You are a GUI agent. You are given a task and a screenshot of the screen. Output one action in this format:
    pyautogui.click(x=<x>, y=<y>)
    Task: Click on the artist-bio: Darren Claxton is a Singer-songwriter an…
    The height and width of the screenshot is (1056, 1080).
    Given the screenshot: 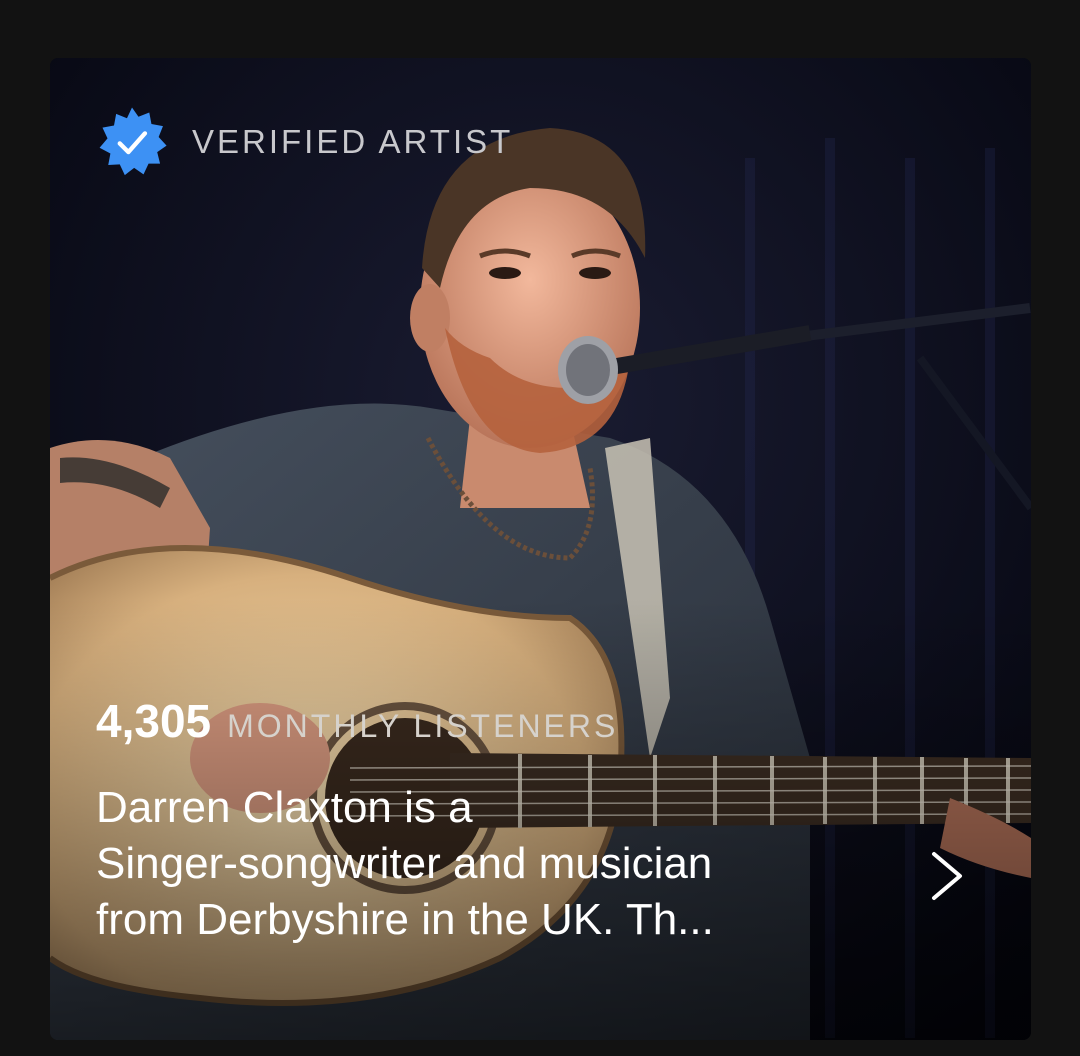 What is the action you would take?
    pyautogui.click(x=496, y=864)
    